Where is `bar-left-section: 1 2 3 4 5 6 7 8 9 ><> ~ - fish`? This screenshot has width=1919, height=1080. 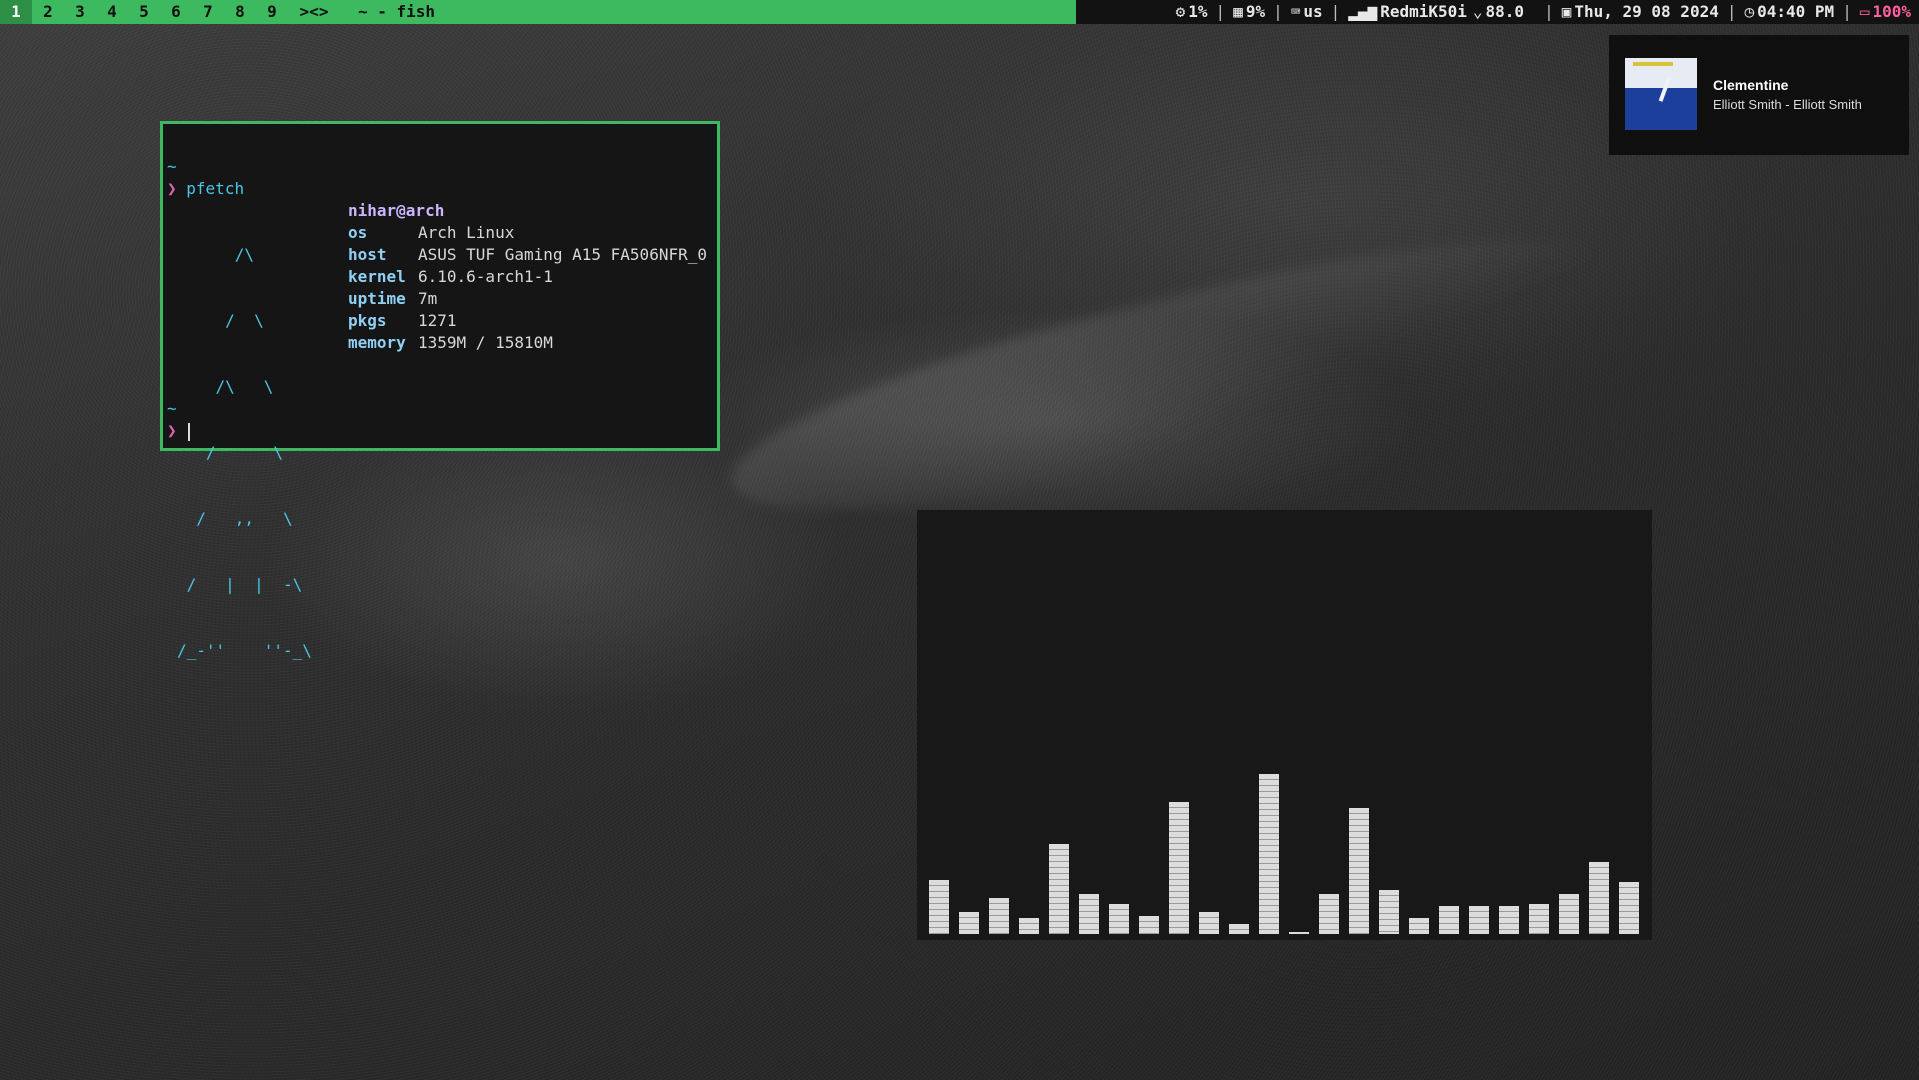 bar-left-section: 1 2 3 4 5 6 7 8 9 ><> ~ - fish is located at coordinates (538, 12).